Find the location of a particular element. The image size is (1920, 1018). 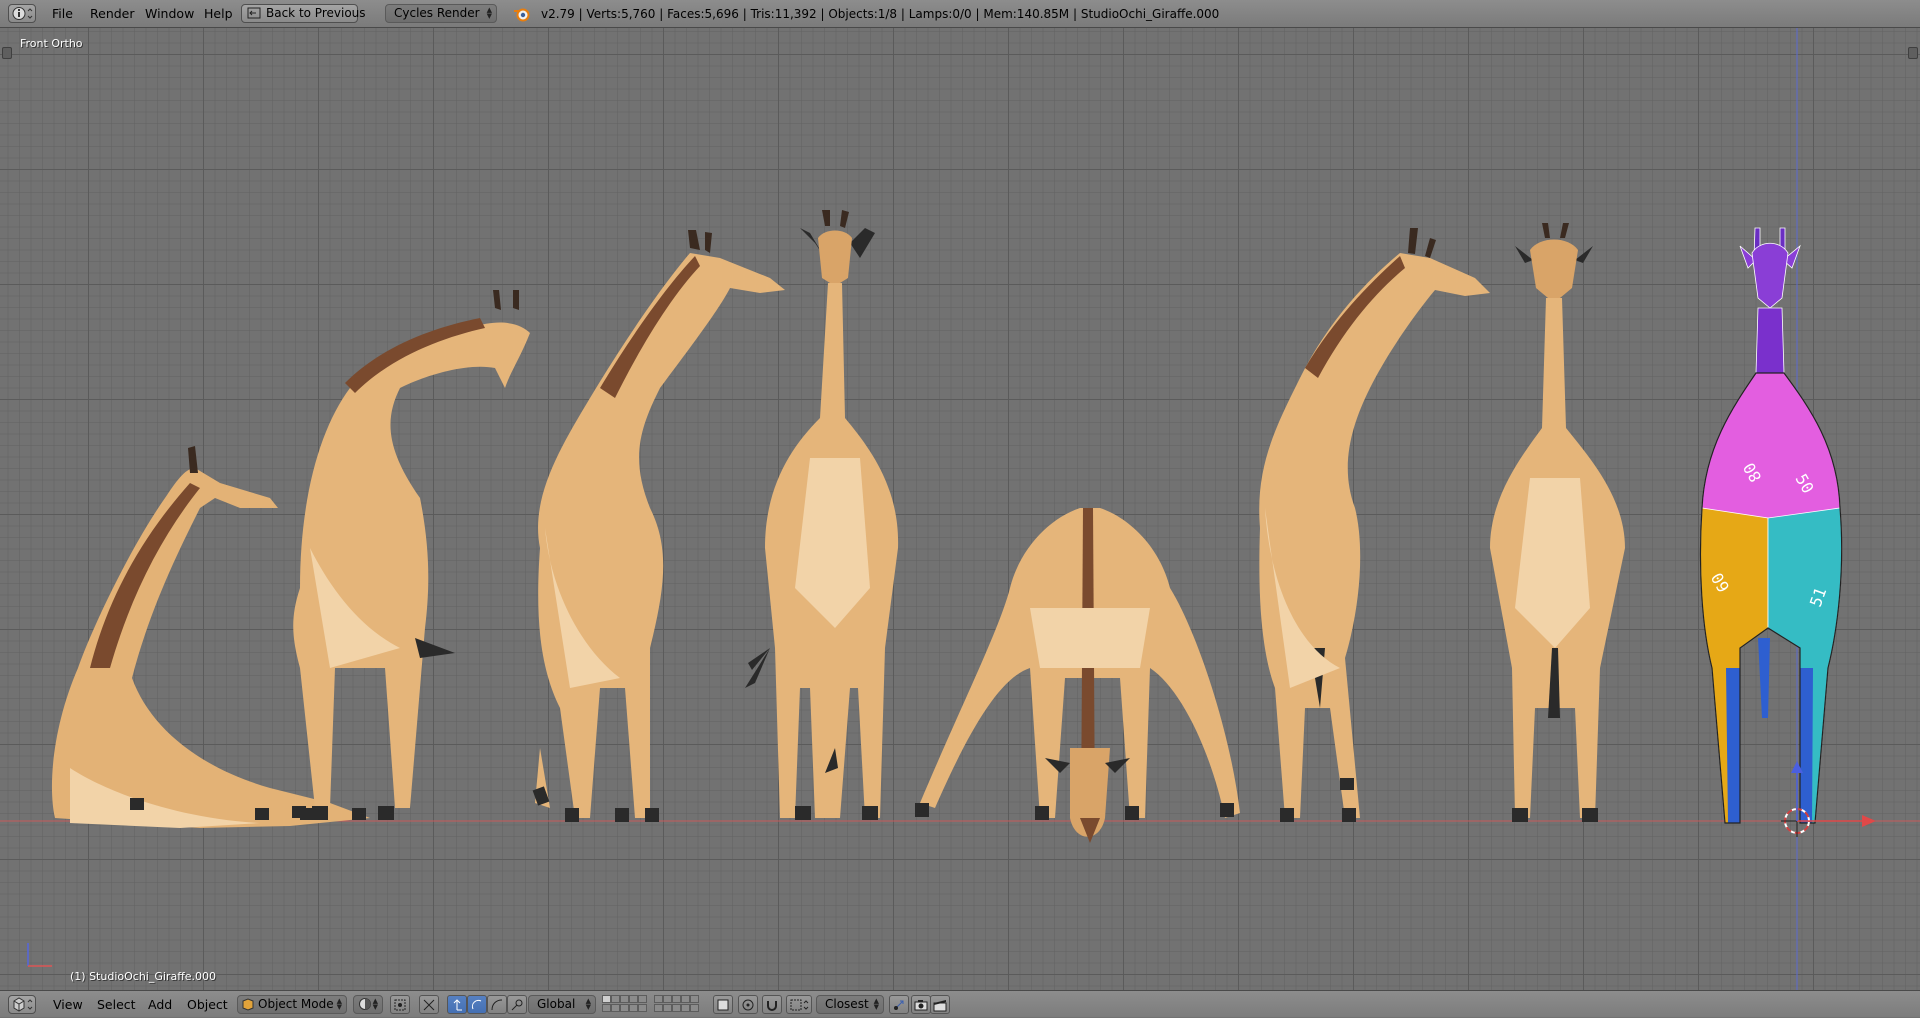

editor-type-3d-button is located at coordinates (22, 1004).